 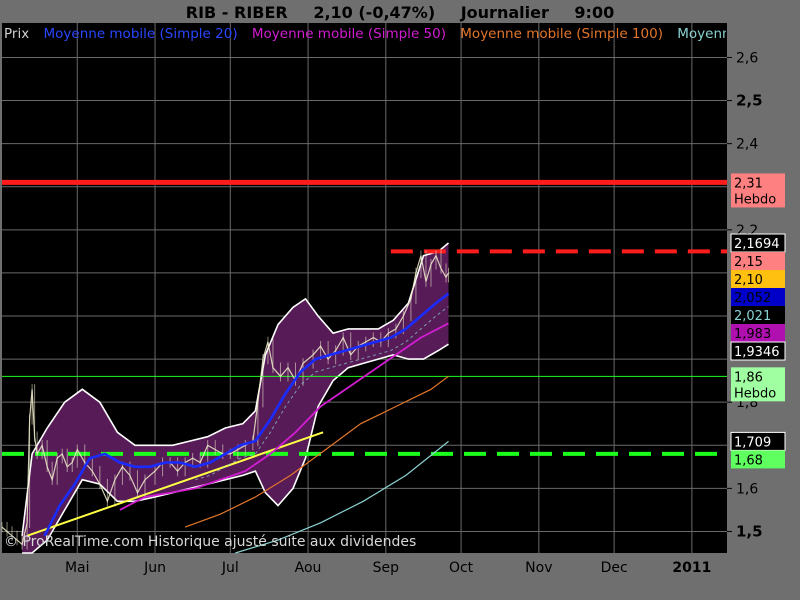 I want to click on price-label: 1,983, so click(x=758, y=333).